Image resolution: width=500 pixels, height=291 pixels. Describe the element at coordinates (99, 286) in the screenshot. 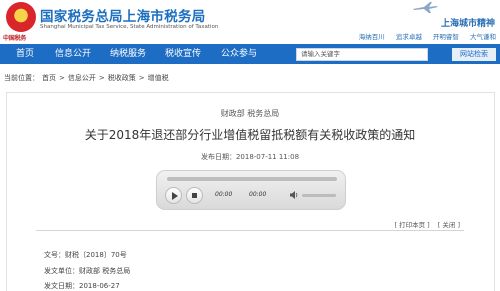

I see `meta-value: 2018-06-27` at that location.